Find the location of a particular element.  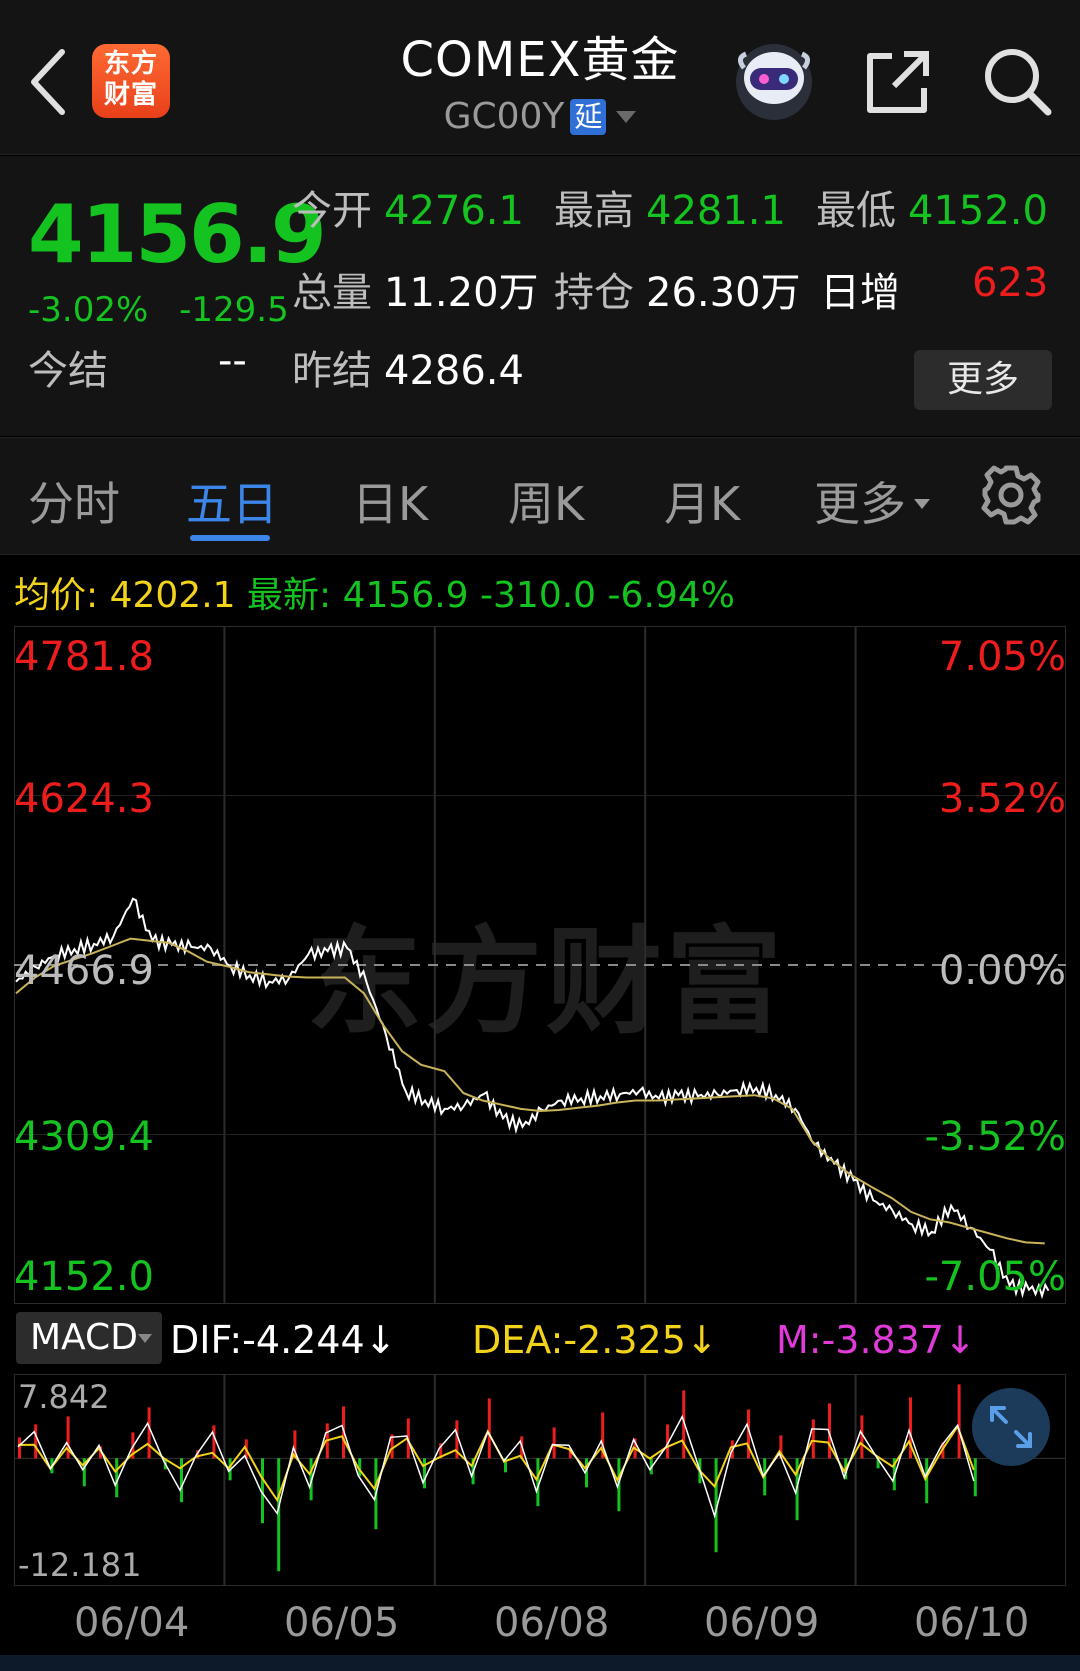

top-nav-bar: 东方 财富 COMEX黄金 GC00Y 延 is located at coordinates (540, 77).